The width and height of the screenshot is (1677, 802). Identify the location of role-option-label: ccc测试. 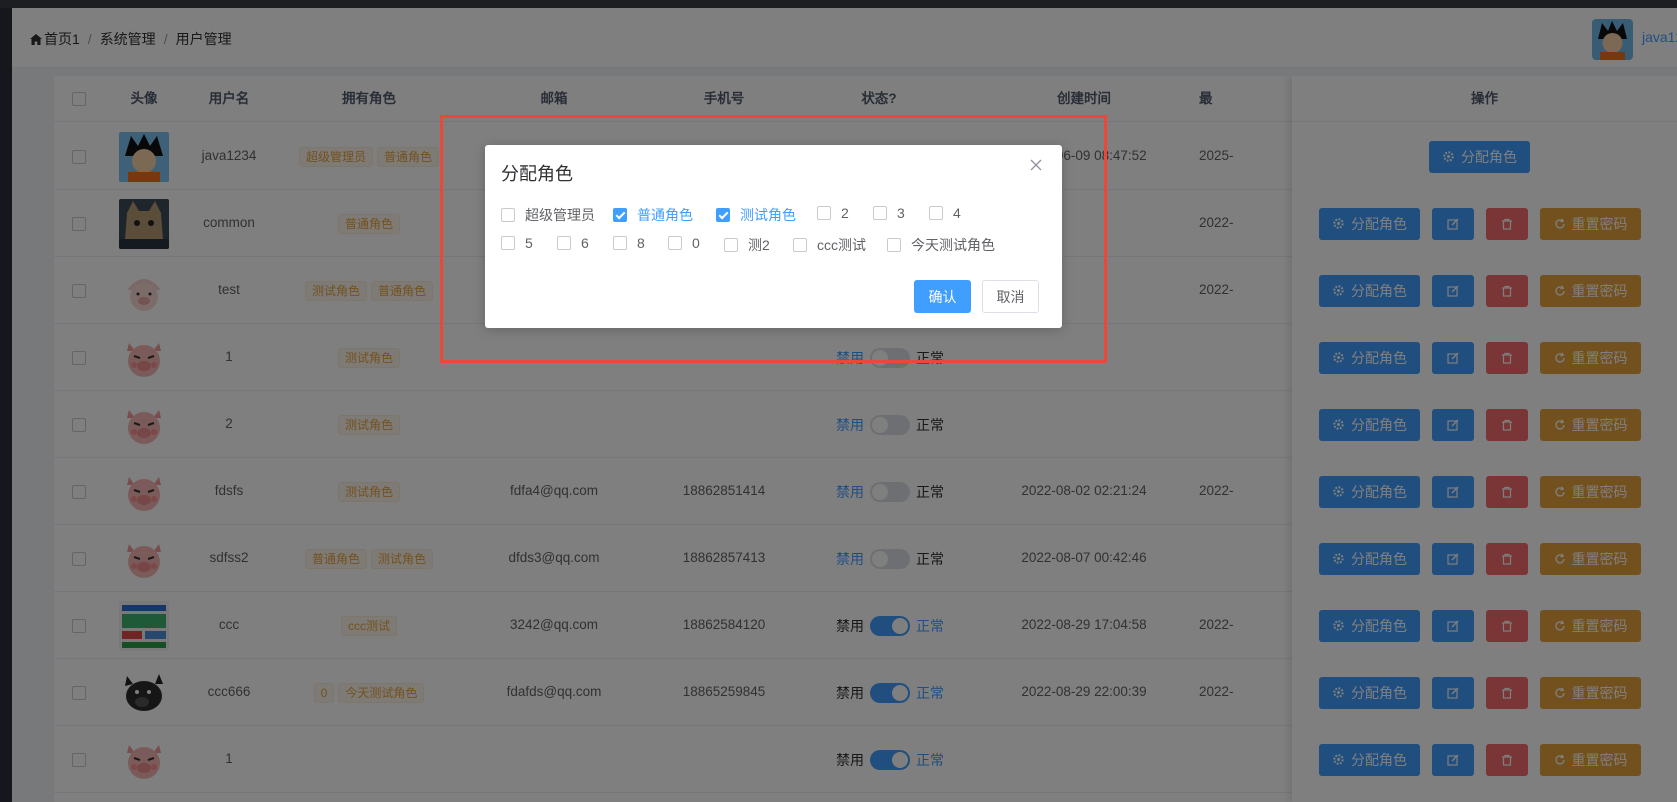
(841, 245).